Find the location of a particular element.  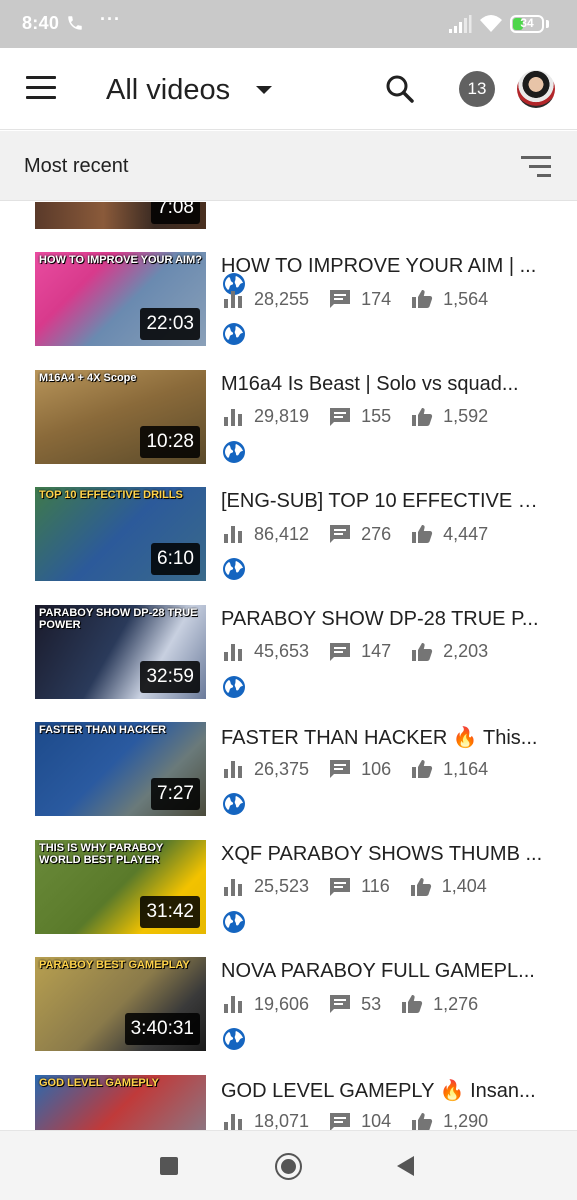

system-nav-bar is located at coordinates (288, 1165).